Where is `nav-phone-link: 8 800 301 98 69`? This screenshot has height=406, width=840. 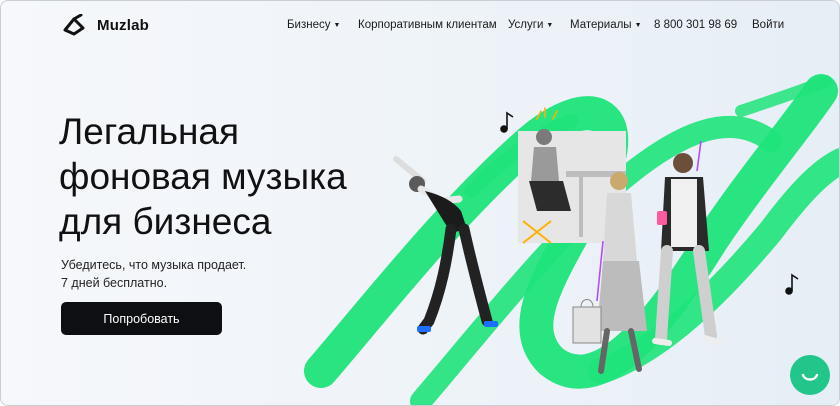 nav-phone-link: 8 800 301 98 69 is located at coordinates (695, 25).